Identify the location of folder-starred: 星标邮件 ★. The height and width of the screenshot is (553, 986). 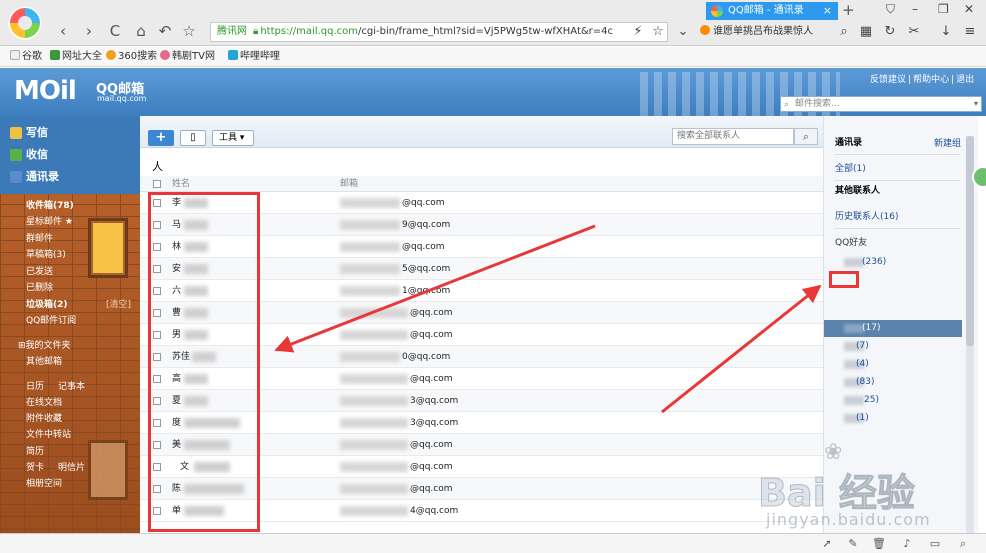
(49, 222).